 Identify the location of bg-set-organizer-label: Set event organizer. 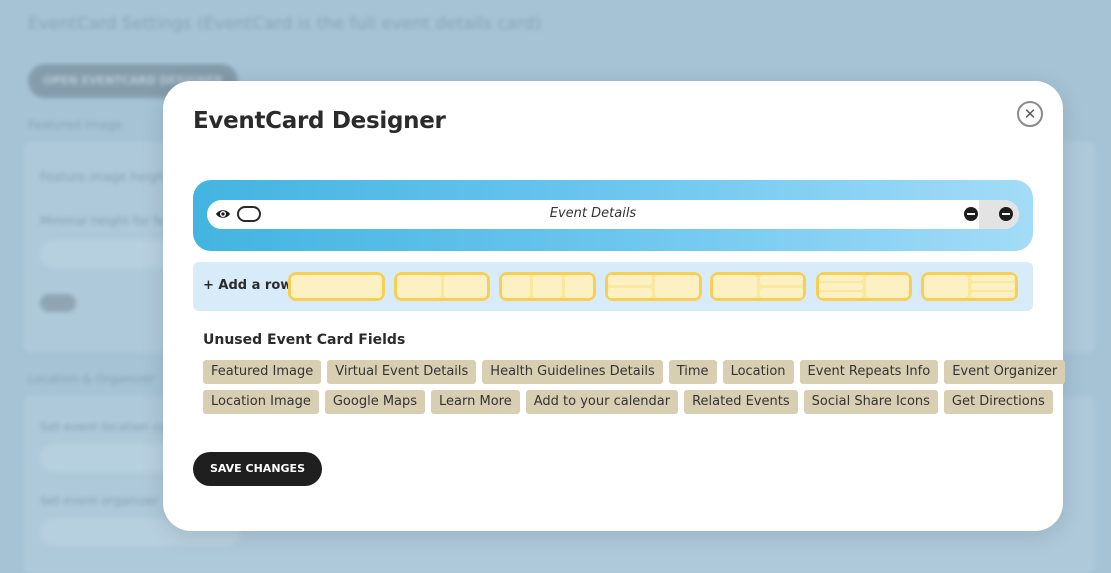
(99, 501).